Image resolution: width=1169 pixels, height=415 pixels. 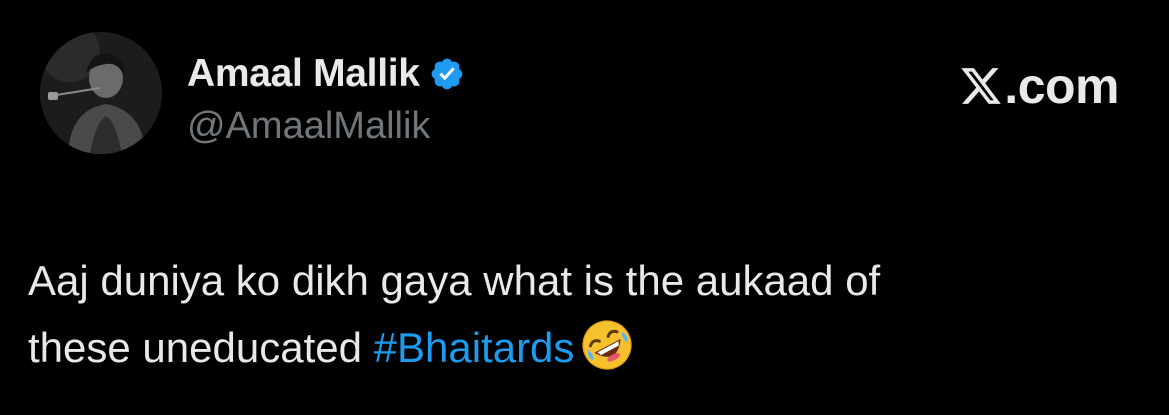 I want to click on brand-watermark: .com, so click(x=1039, y=86).